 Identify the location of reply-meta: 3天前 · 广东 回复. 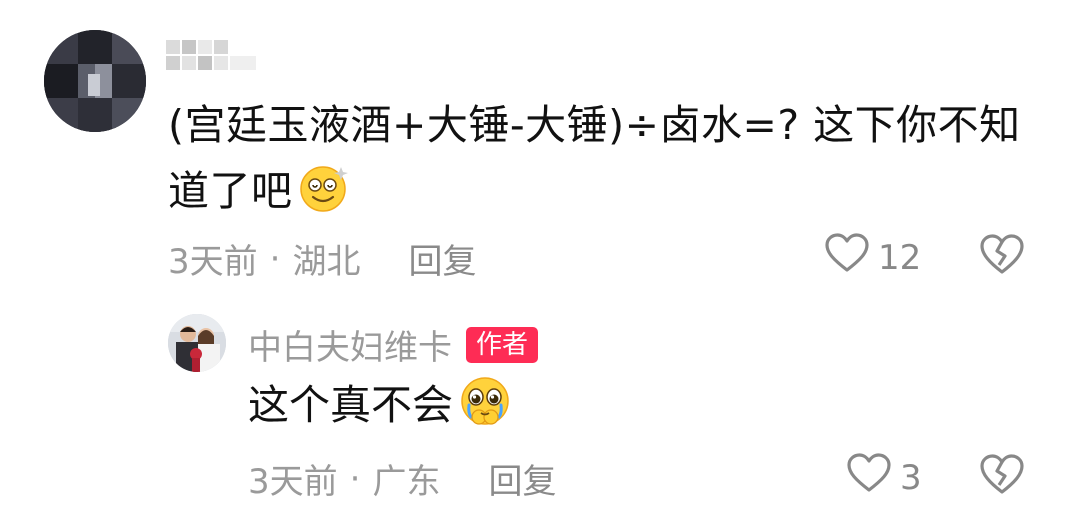
(402, 478).